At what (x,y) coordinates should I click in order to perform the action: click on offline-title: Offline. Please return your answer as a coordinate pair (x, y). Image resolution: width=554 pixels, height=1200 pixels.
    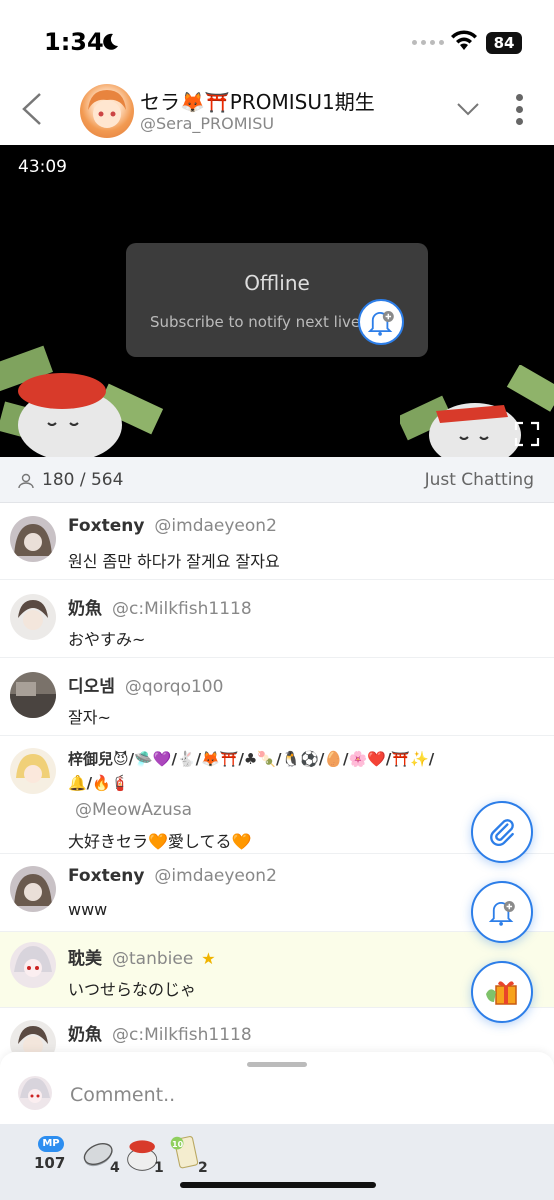
    Looking at the image, I should click on (277, 283).